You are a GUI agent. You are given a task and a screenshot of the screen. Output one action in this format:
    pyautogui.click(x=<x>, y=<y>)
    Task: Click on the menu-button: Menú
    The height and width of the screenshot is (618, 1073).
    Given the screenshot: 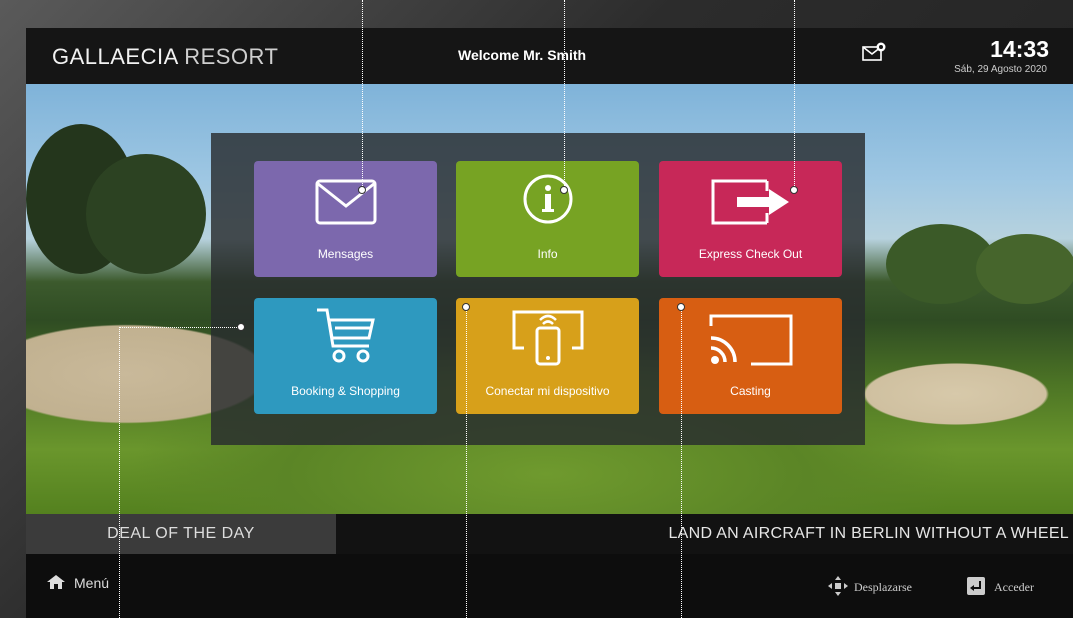 What is the action you would take?
    pyautogui.click(x=77, y=582)
    